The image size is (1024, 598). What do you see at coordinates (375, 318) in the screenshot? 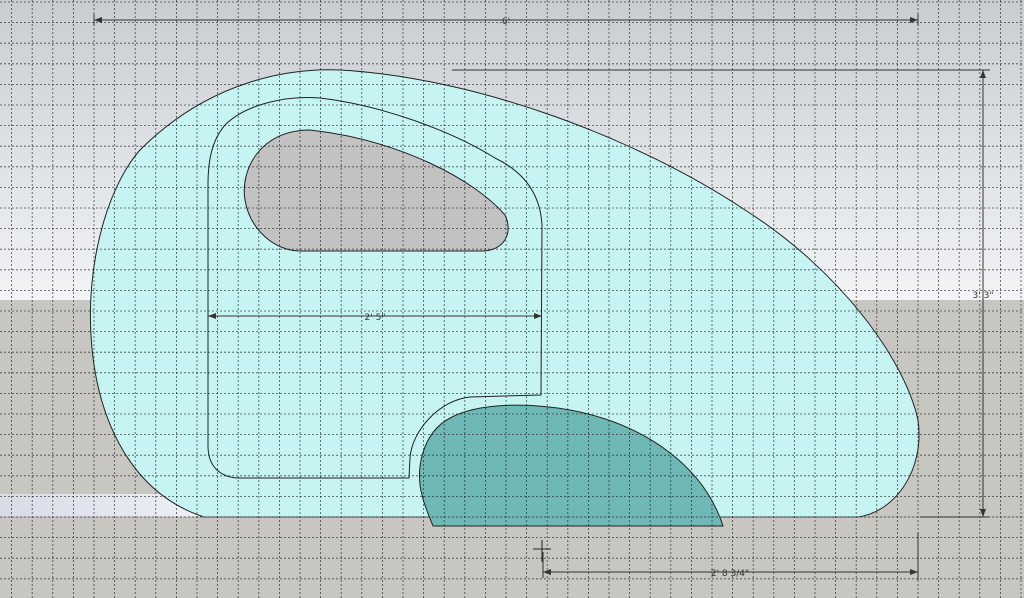
I see `dimension-label-door-width: 2' 5"` at bounding box center [375, 318].